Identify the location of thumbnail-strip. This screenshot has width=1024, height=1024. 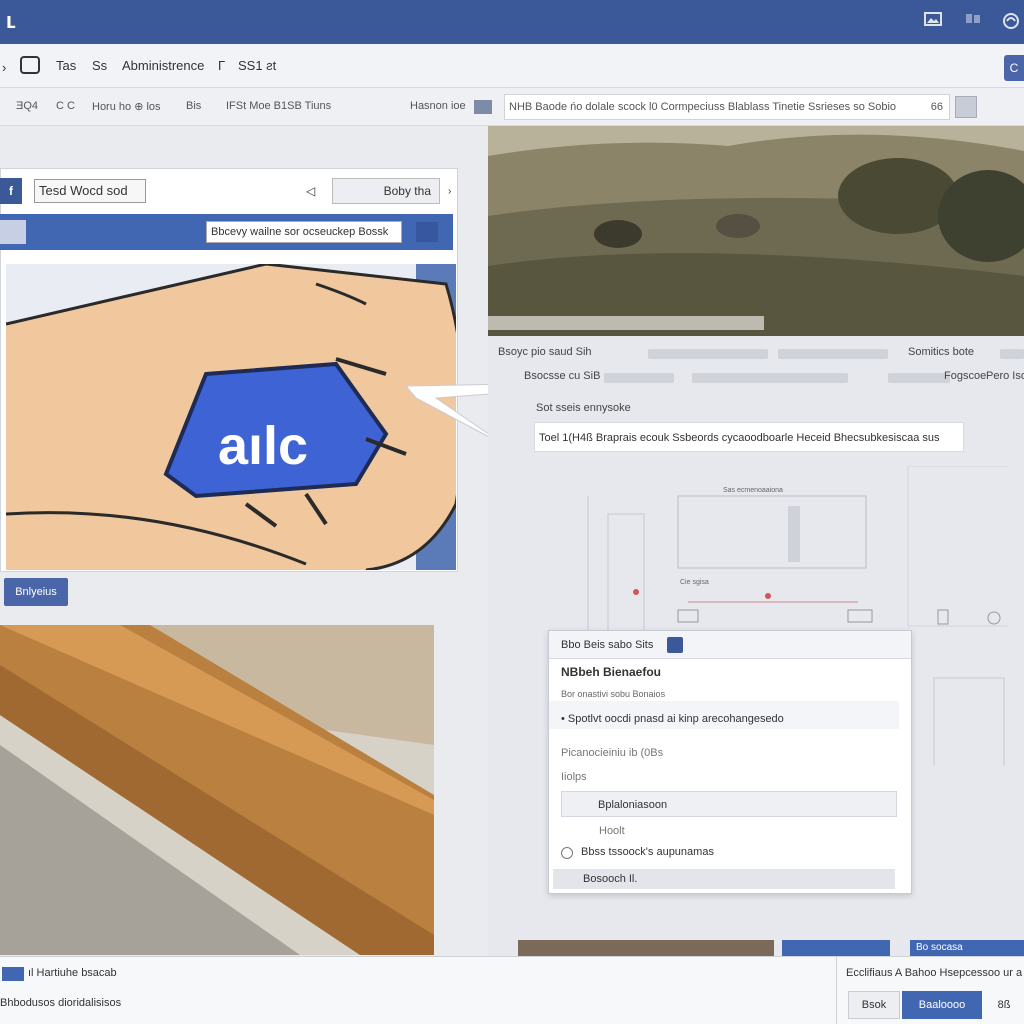
(646, 948).